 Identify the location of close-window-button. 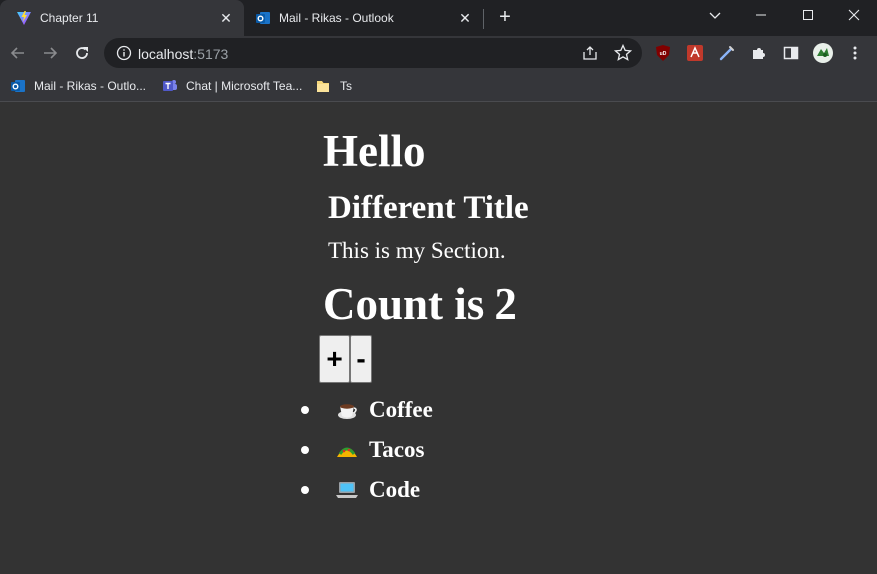
(854, 15).